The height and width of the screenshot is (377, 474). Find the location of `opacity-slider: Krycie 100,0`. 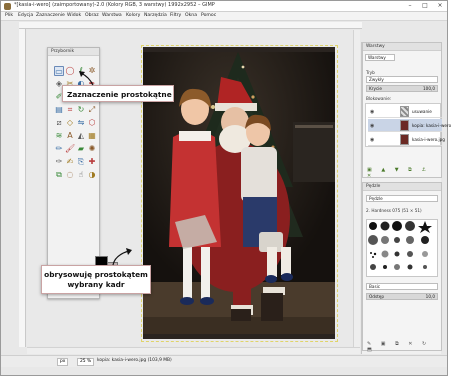

opacity-slider: Krycie 100,0 is located at coordinates (402, 88).